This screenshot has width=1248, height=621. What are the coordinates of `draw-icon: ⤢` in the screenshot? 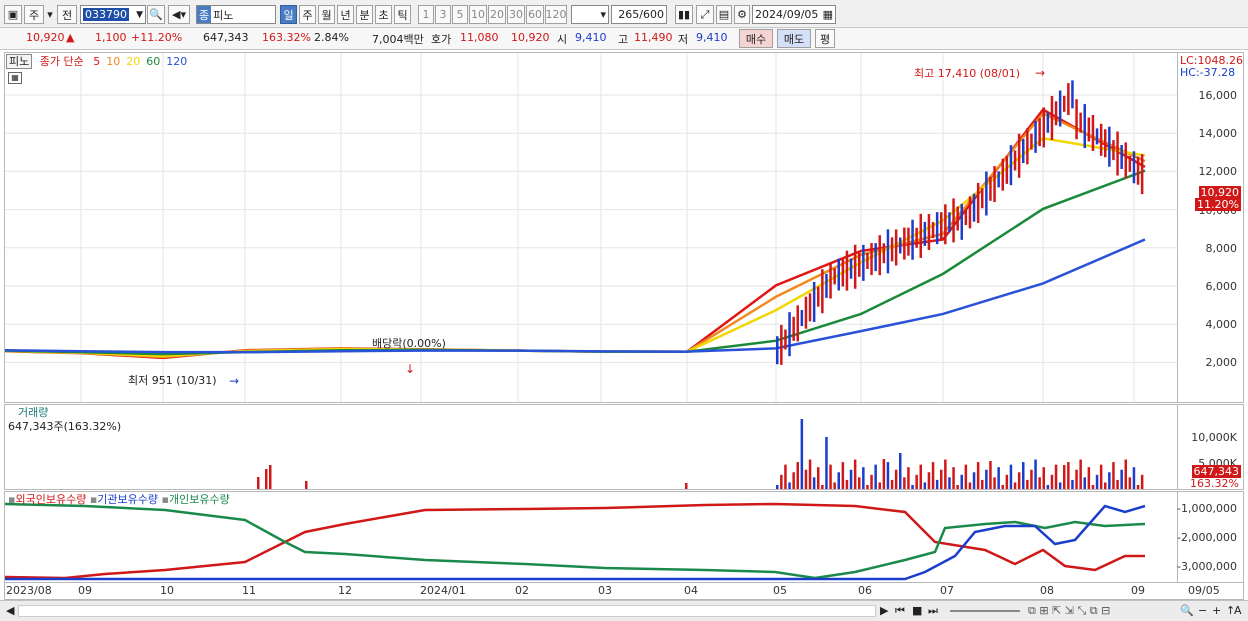 It's located at (705, 14).